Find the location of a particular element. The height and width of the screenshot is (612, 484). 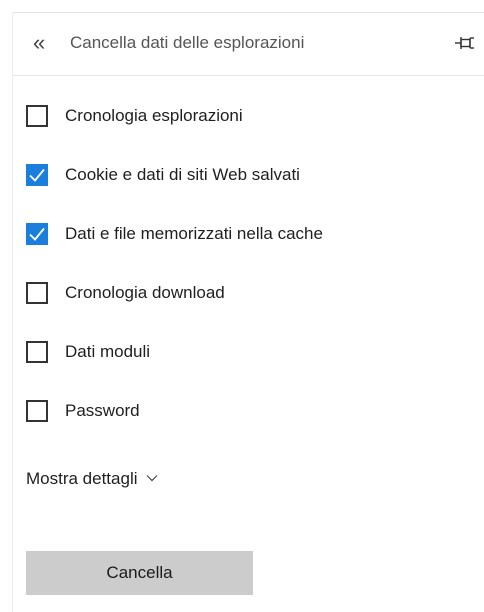

checkbox-label: Dati e file memorizzati nella cache is located at coordinates (194, 233).